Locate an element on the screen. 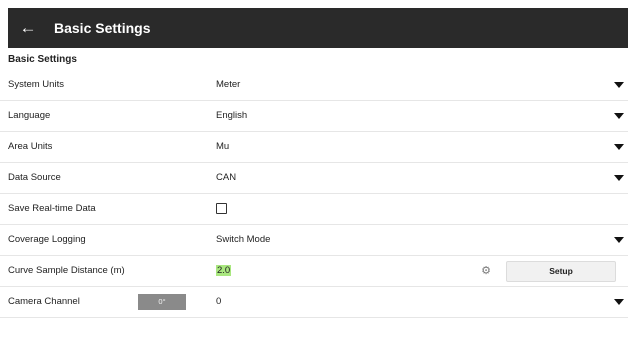  setting-save-realtime-data: Save Real-time Data is located at coordinates (314, 209).